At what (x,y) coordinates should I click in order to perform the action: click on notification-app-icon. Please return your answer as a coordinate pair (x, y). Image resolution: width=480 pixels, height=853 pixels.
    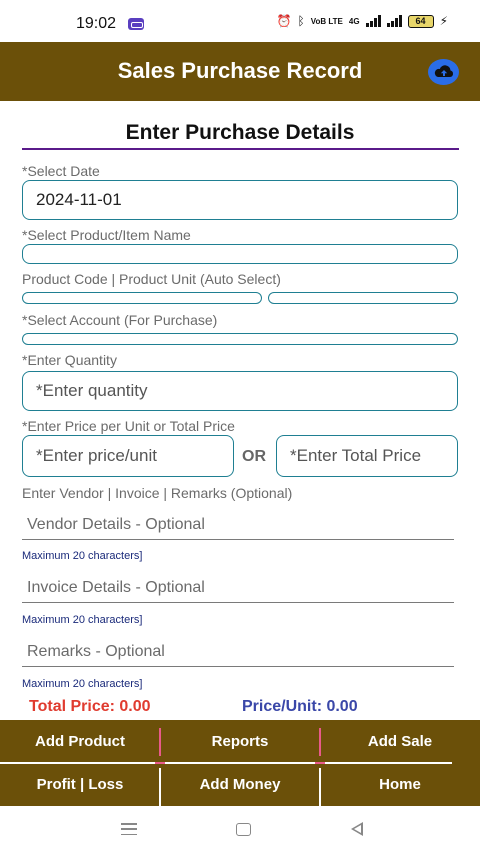
    Looking at the image, I should click on (136, 24).